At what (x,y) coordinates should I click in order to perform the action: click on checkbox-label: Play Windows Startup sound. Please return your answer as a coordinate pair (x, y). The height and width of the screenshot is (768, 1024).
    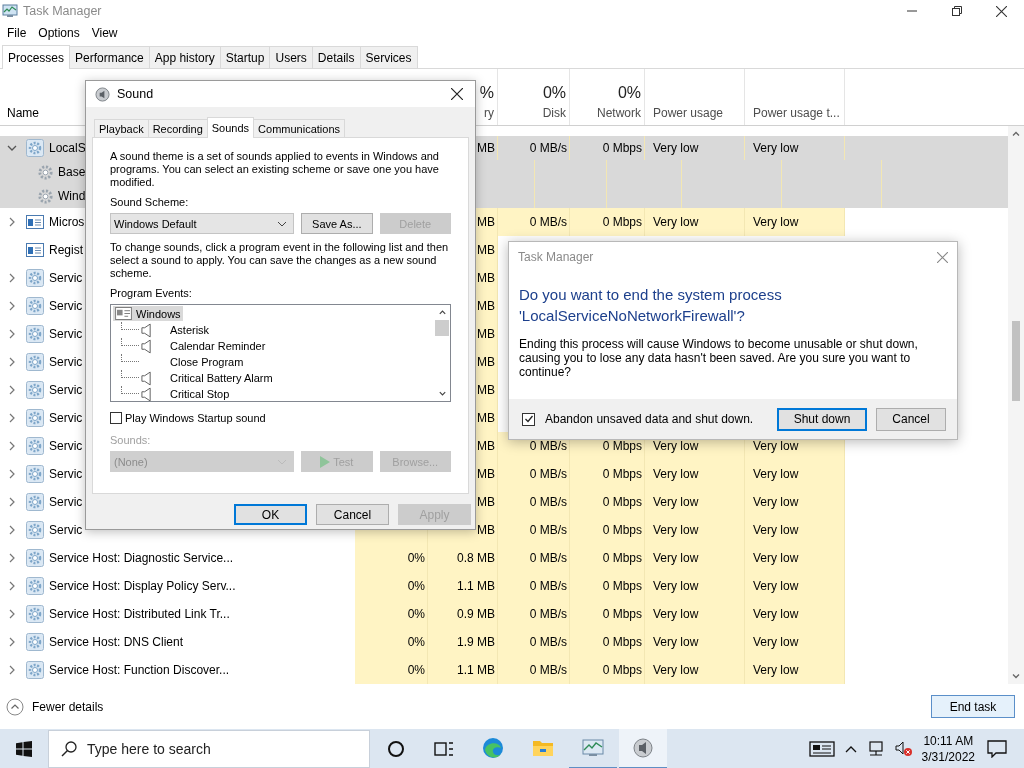
    Looking at the image, I should click on (195, 418).